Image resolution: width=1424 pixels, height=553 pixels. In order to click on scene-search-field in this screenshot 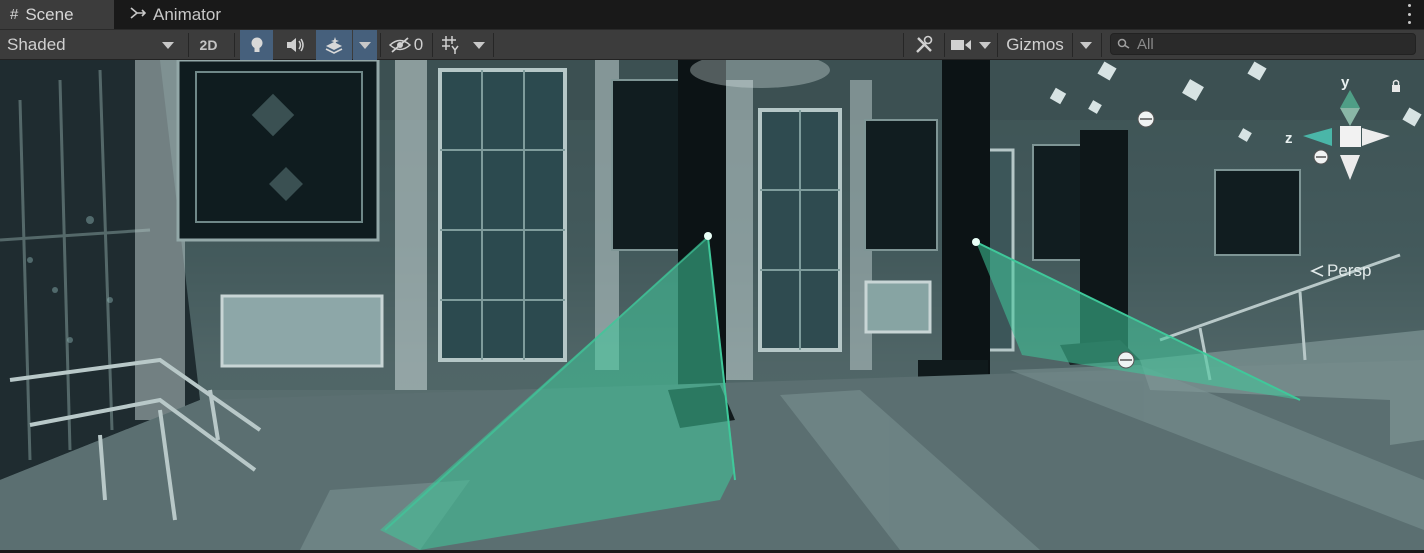, I will do `click(1263, 44)`.